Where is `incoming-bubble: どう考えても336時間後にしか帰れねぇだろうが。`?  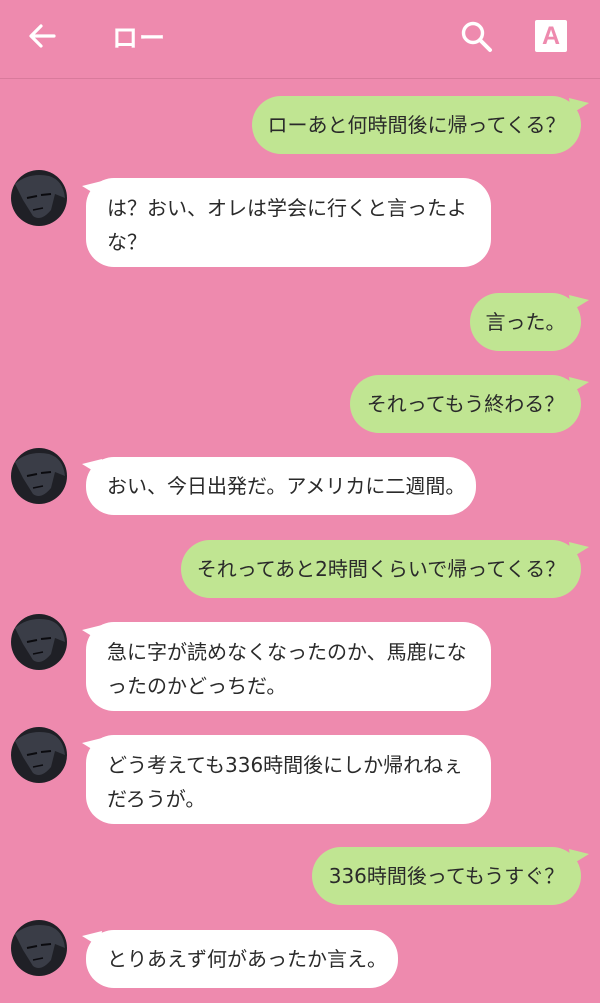
incoming-bubble: どう考えても336時間後にしか帰れねぇだろうが。 is located at coordinates (288, 779).